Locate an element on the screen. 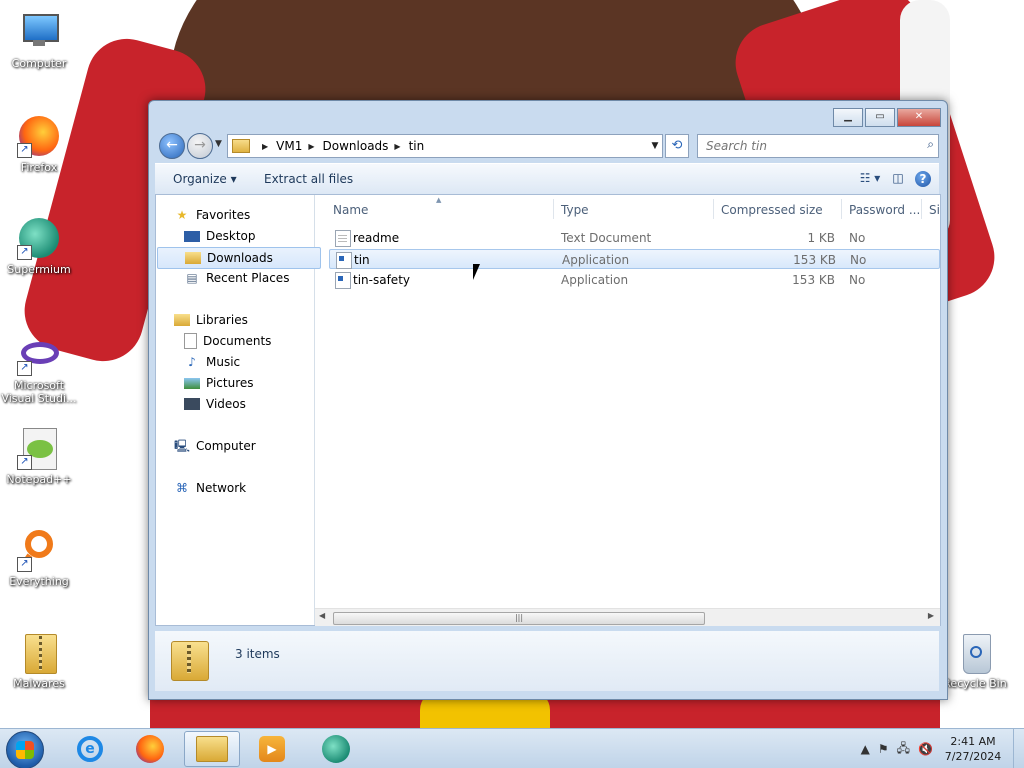  taskbar: e ▶ ▲ ⚑ 🖧 🔇 2:41 AM 7/27/2024 is located at coordinates (512, 748).